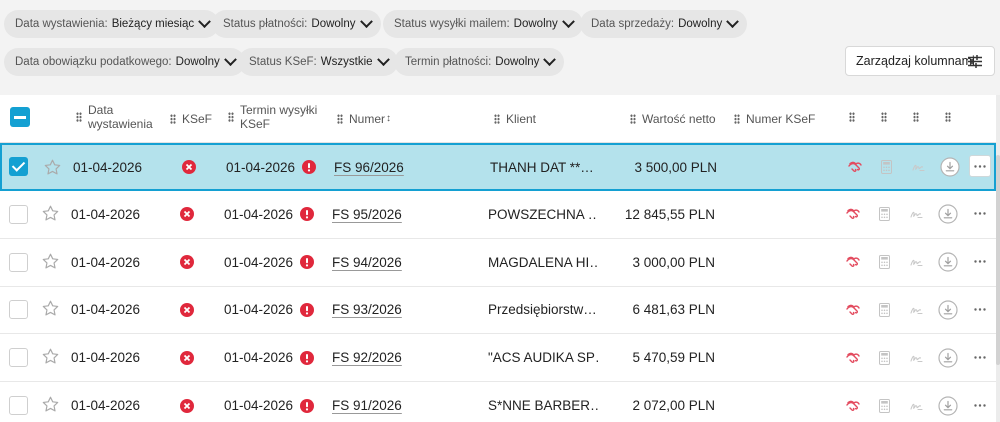 The width and height of the screenshot is (1000, 422). What do you see at coordinates (515, 119) in the screenshot?
I see `column-client: Klient` at bounding box center [515, 119].